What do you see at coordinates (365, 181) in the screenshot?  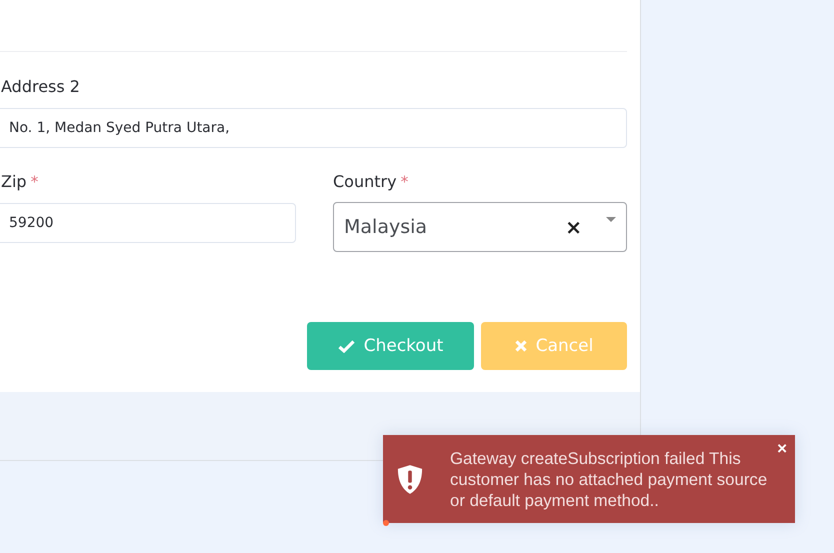 I see `field-label: Country` at bounding box center [365, 181].